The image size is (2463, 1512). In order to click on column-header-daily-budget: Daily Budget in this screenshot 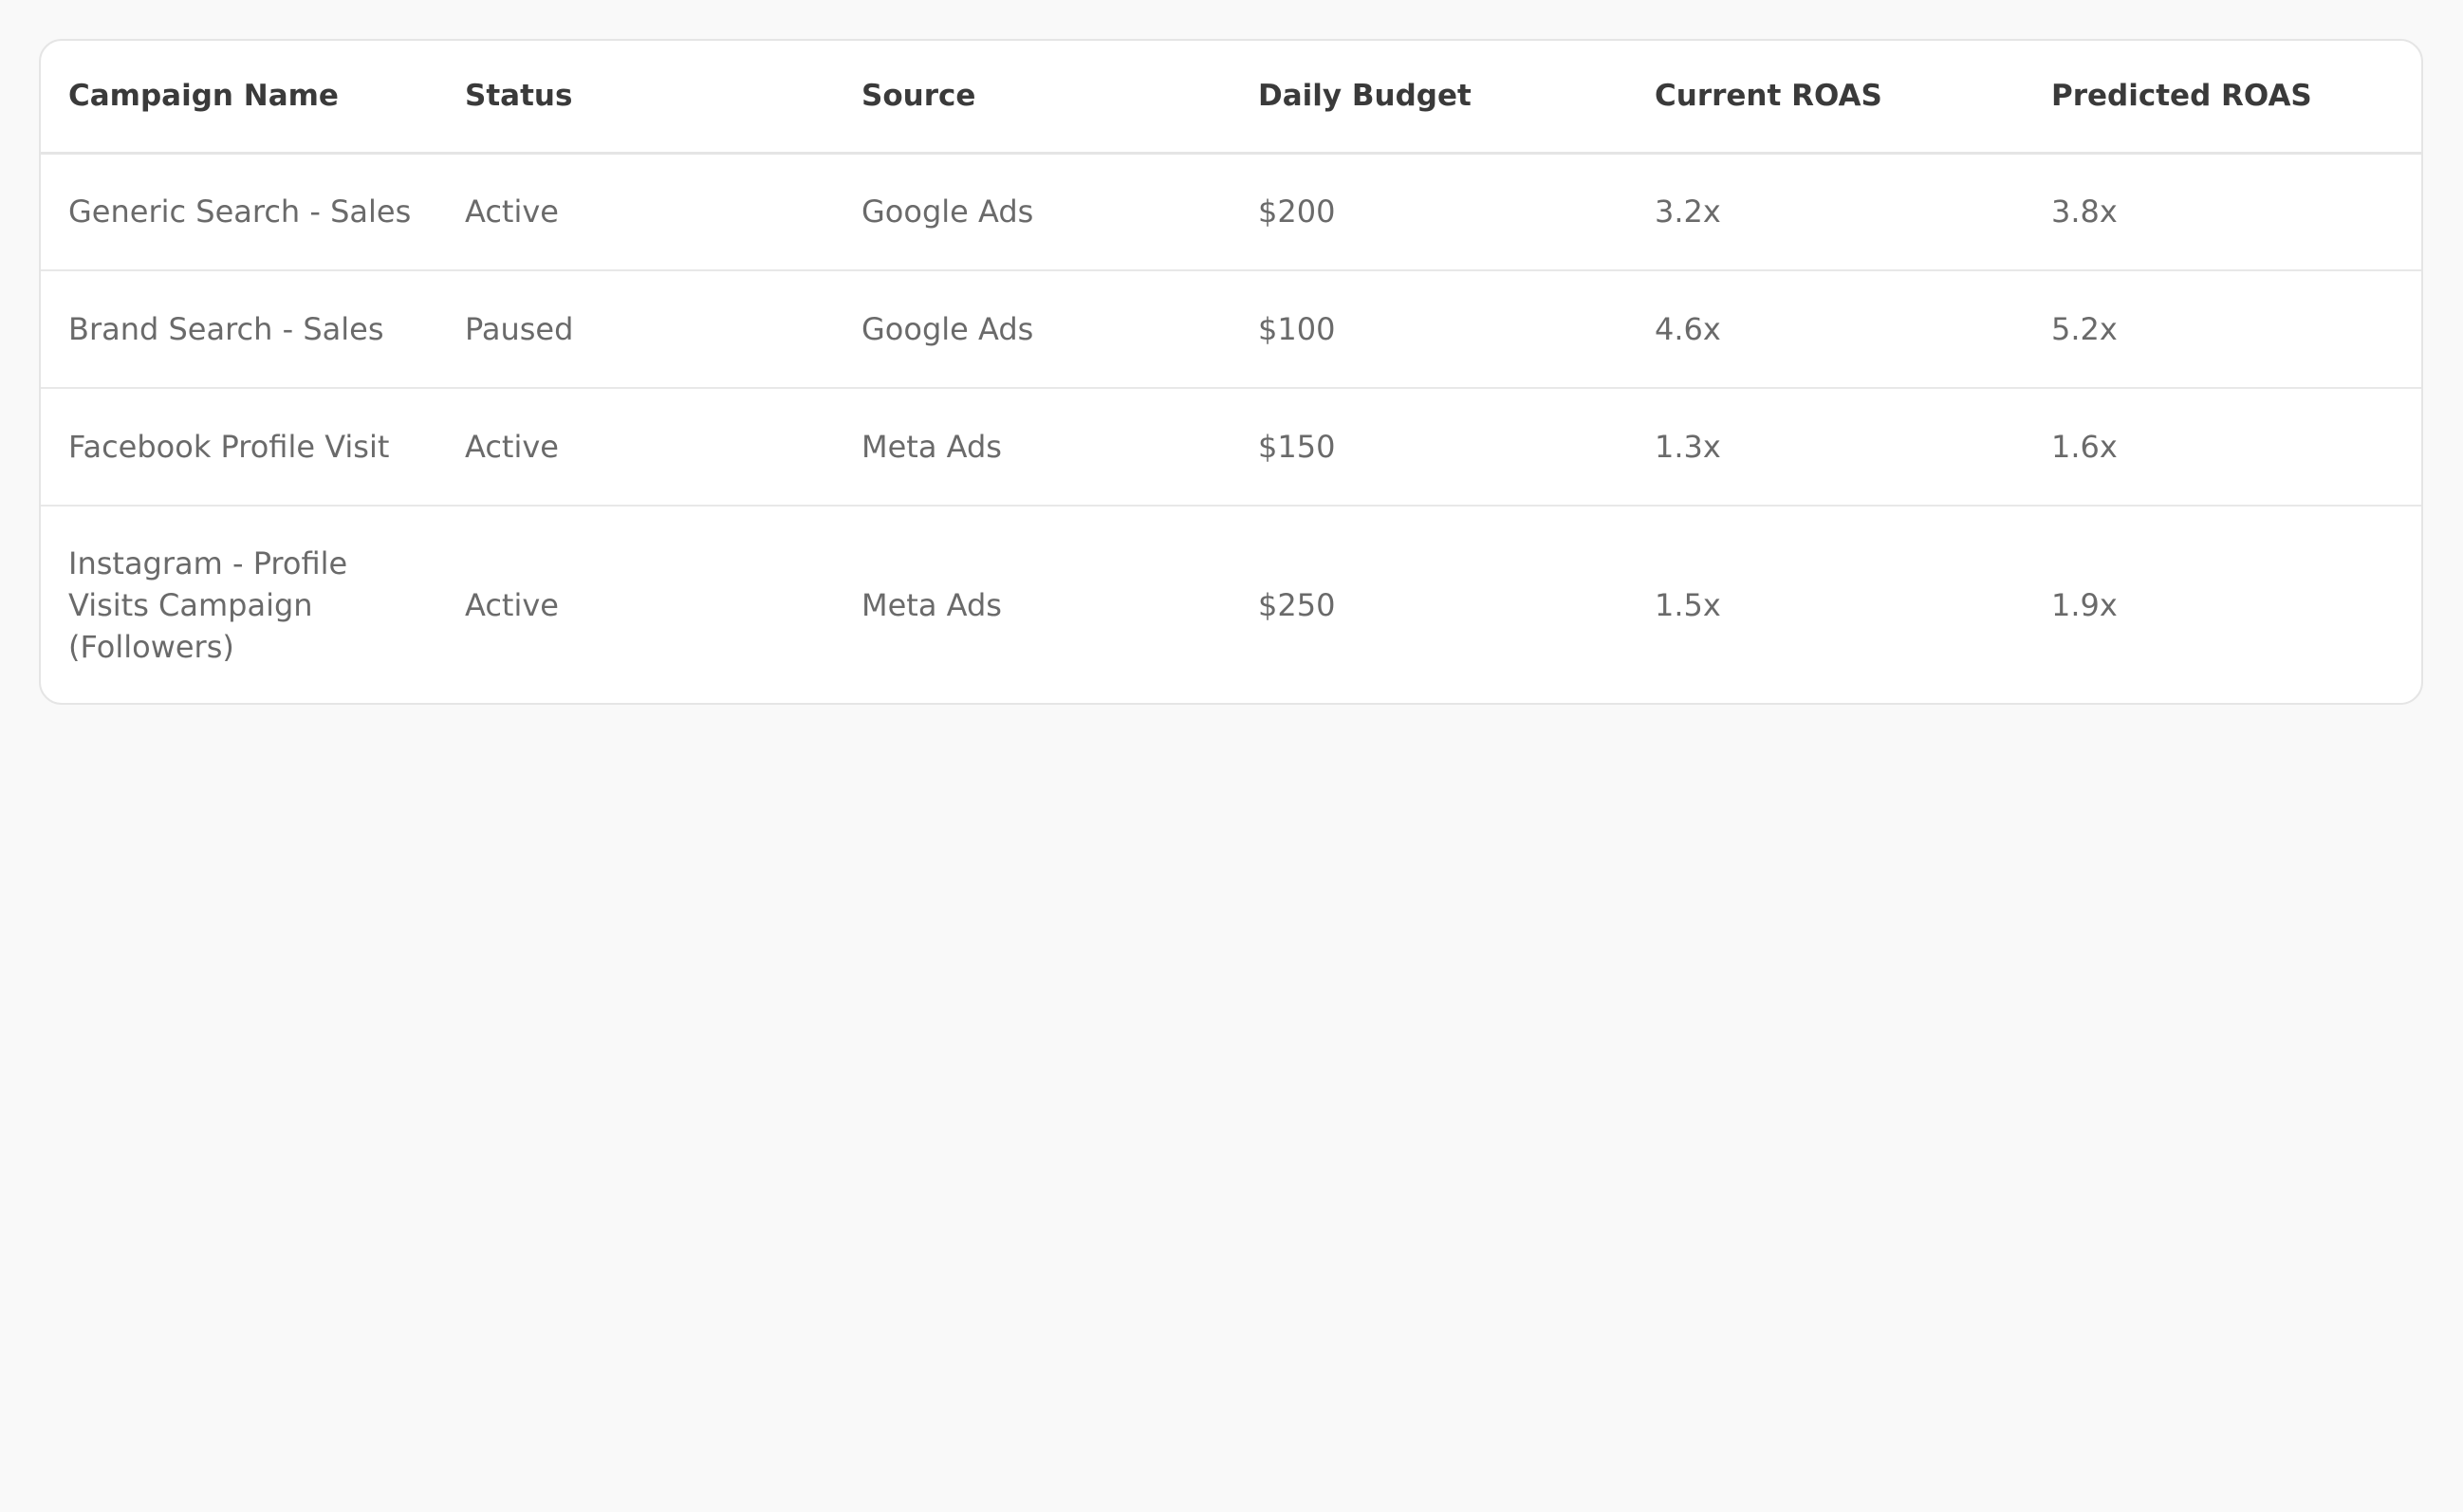, I will do `click(1429, 98)`.